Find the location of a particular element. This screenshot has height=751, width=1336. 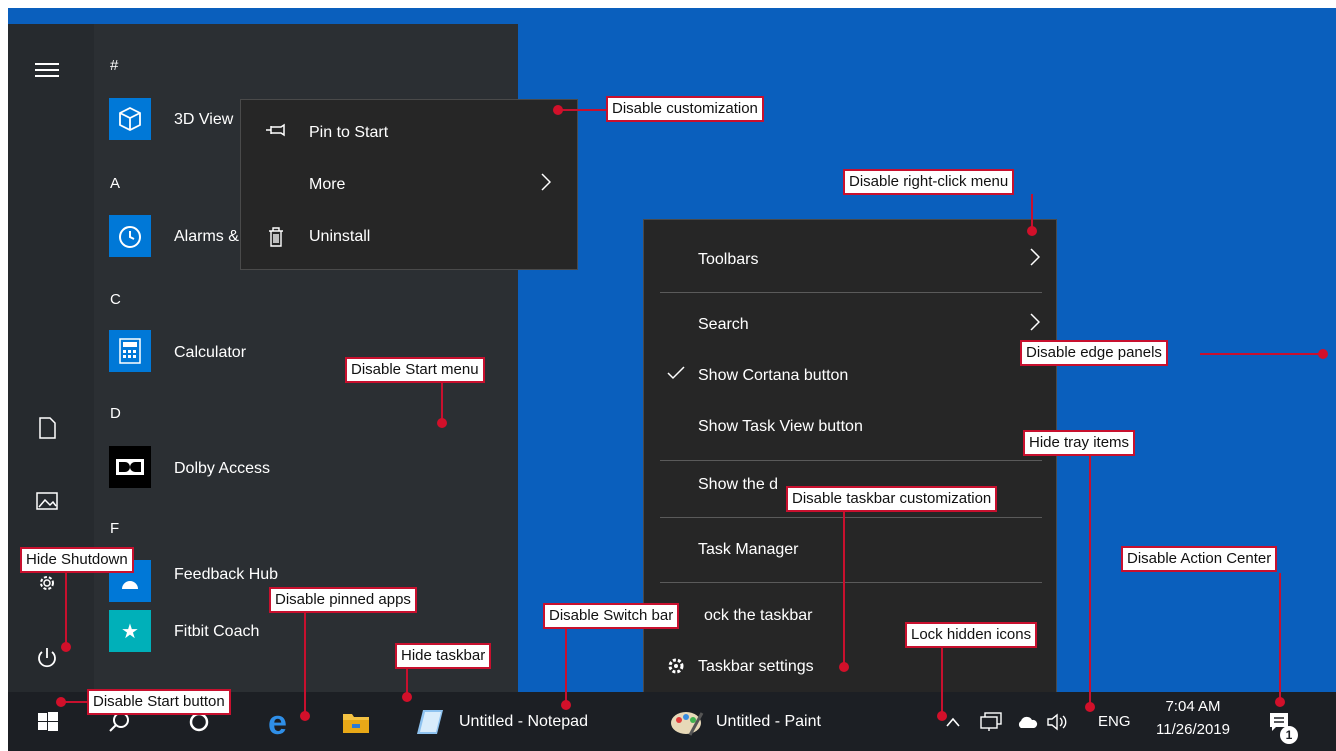

notification-badge: 1 is located at coordinates (1289, 735).